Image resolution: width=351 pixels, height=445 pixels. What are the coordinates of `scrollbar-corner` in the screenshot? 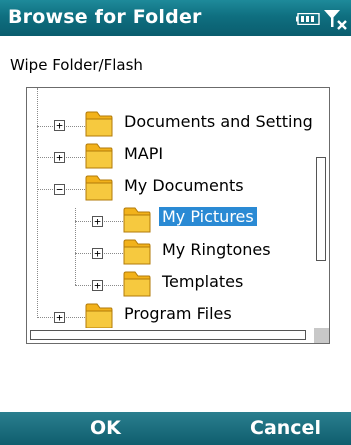 It's located at (321, 335).